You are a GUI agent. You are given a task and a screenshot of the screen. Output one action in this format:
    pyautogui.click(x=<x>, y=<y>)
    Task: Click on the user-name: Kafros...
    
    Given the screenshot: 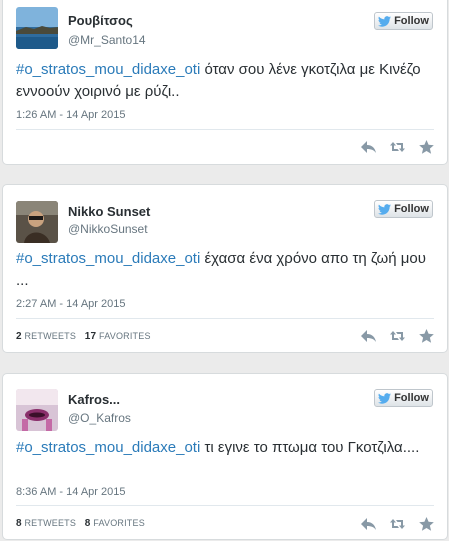 What is the action you would take?
    pyautogui.click(x=94, y=399)
    